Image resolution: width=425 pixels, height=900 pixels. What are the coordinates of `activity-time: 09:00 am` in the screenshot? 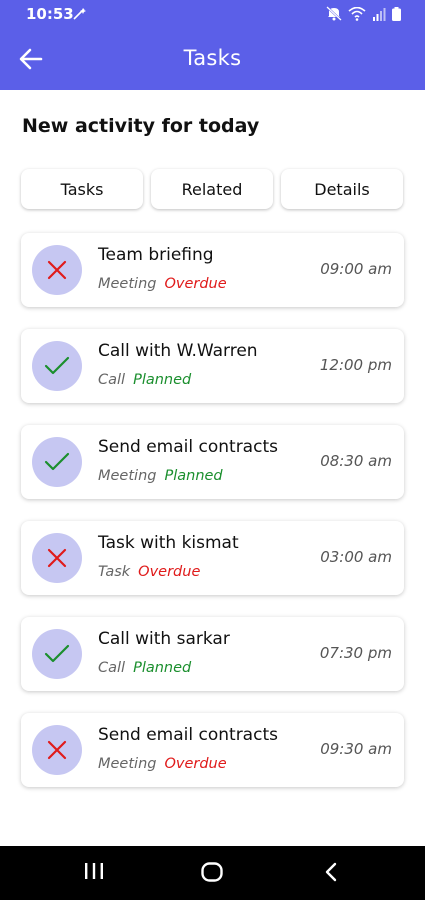 It's located at (356, 269).